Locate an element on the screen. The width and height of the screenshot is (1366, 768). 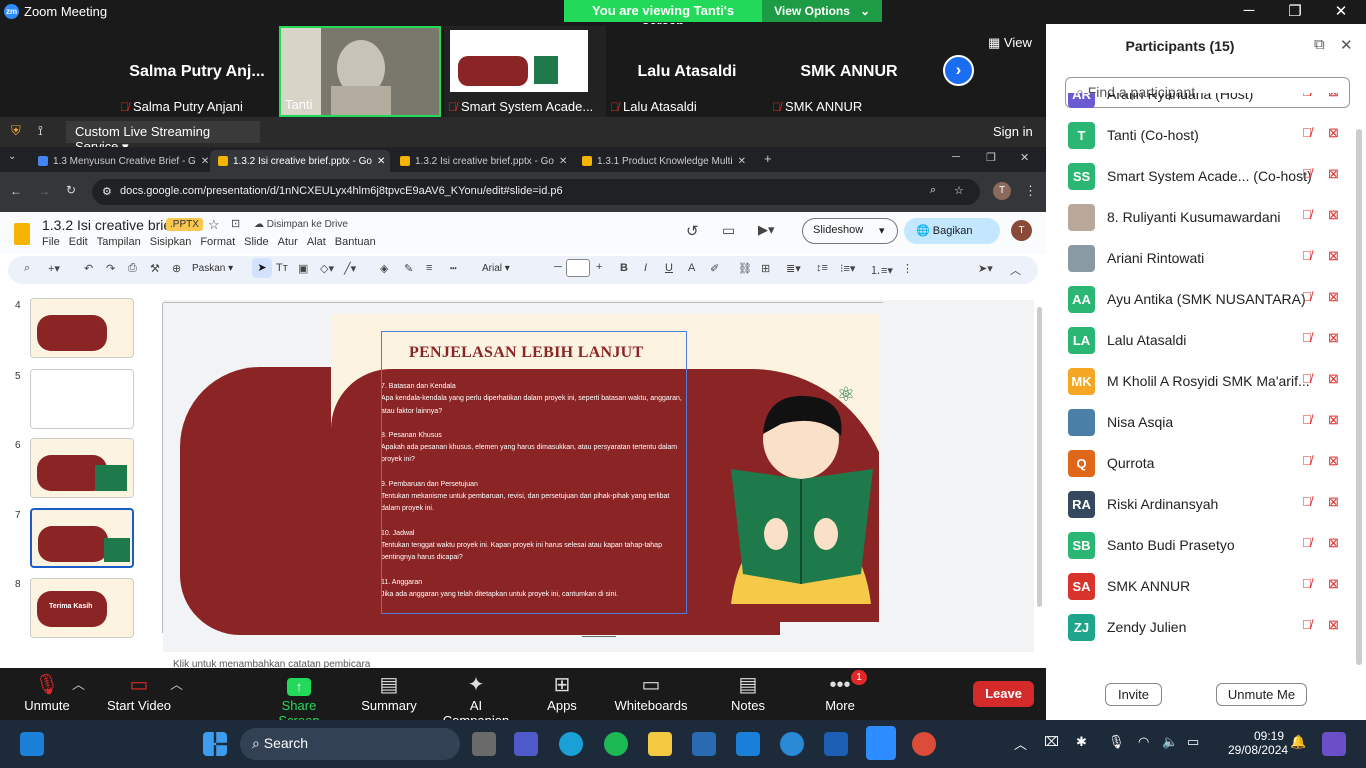
line-spacing-icon: ↕≡ is located at coordinates (822, 268).